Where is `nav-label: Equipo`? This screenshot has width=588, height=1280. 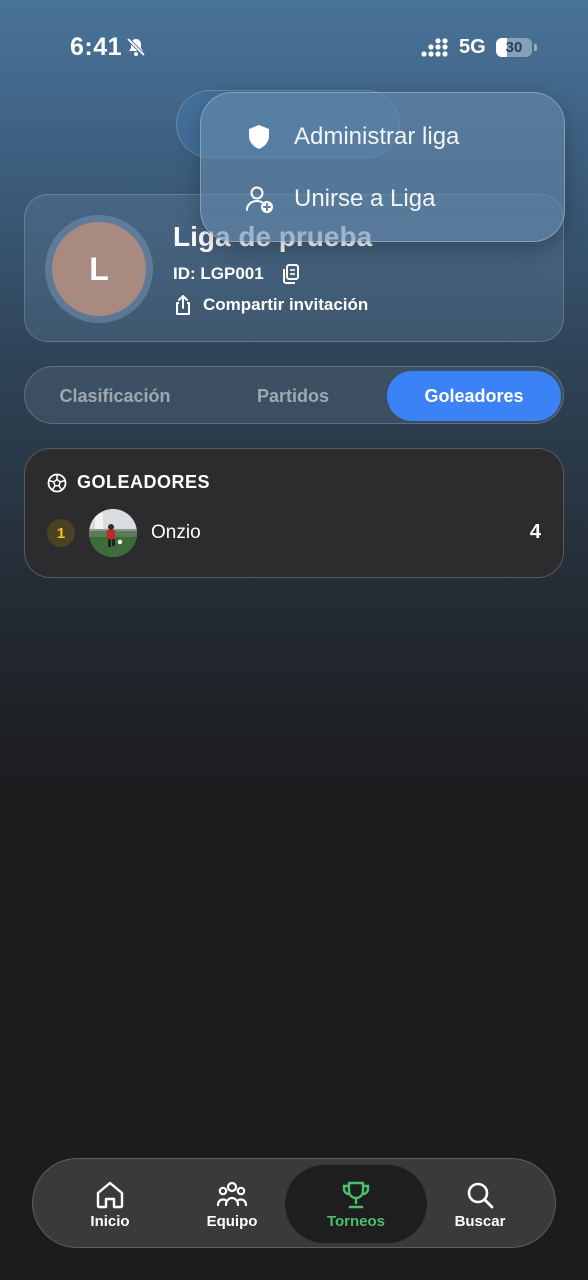
nav-label: Equipo is located at coordinates (232, 1221).